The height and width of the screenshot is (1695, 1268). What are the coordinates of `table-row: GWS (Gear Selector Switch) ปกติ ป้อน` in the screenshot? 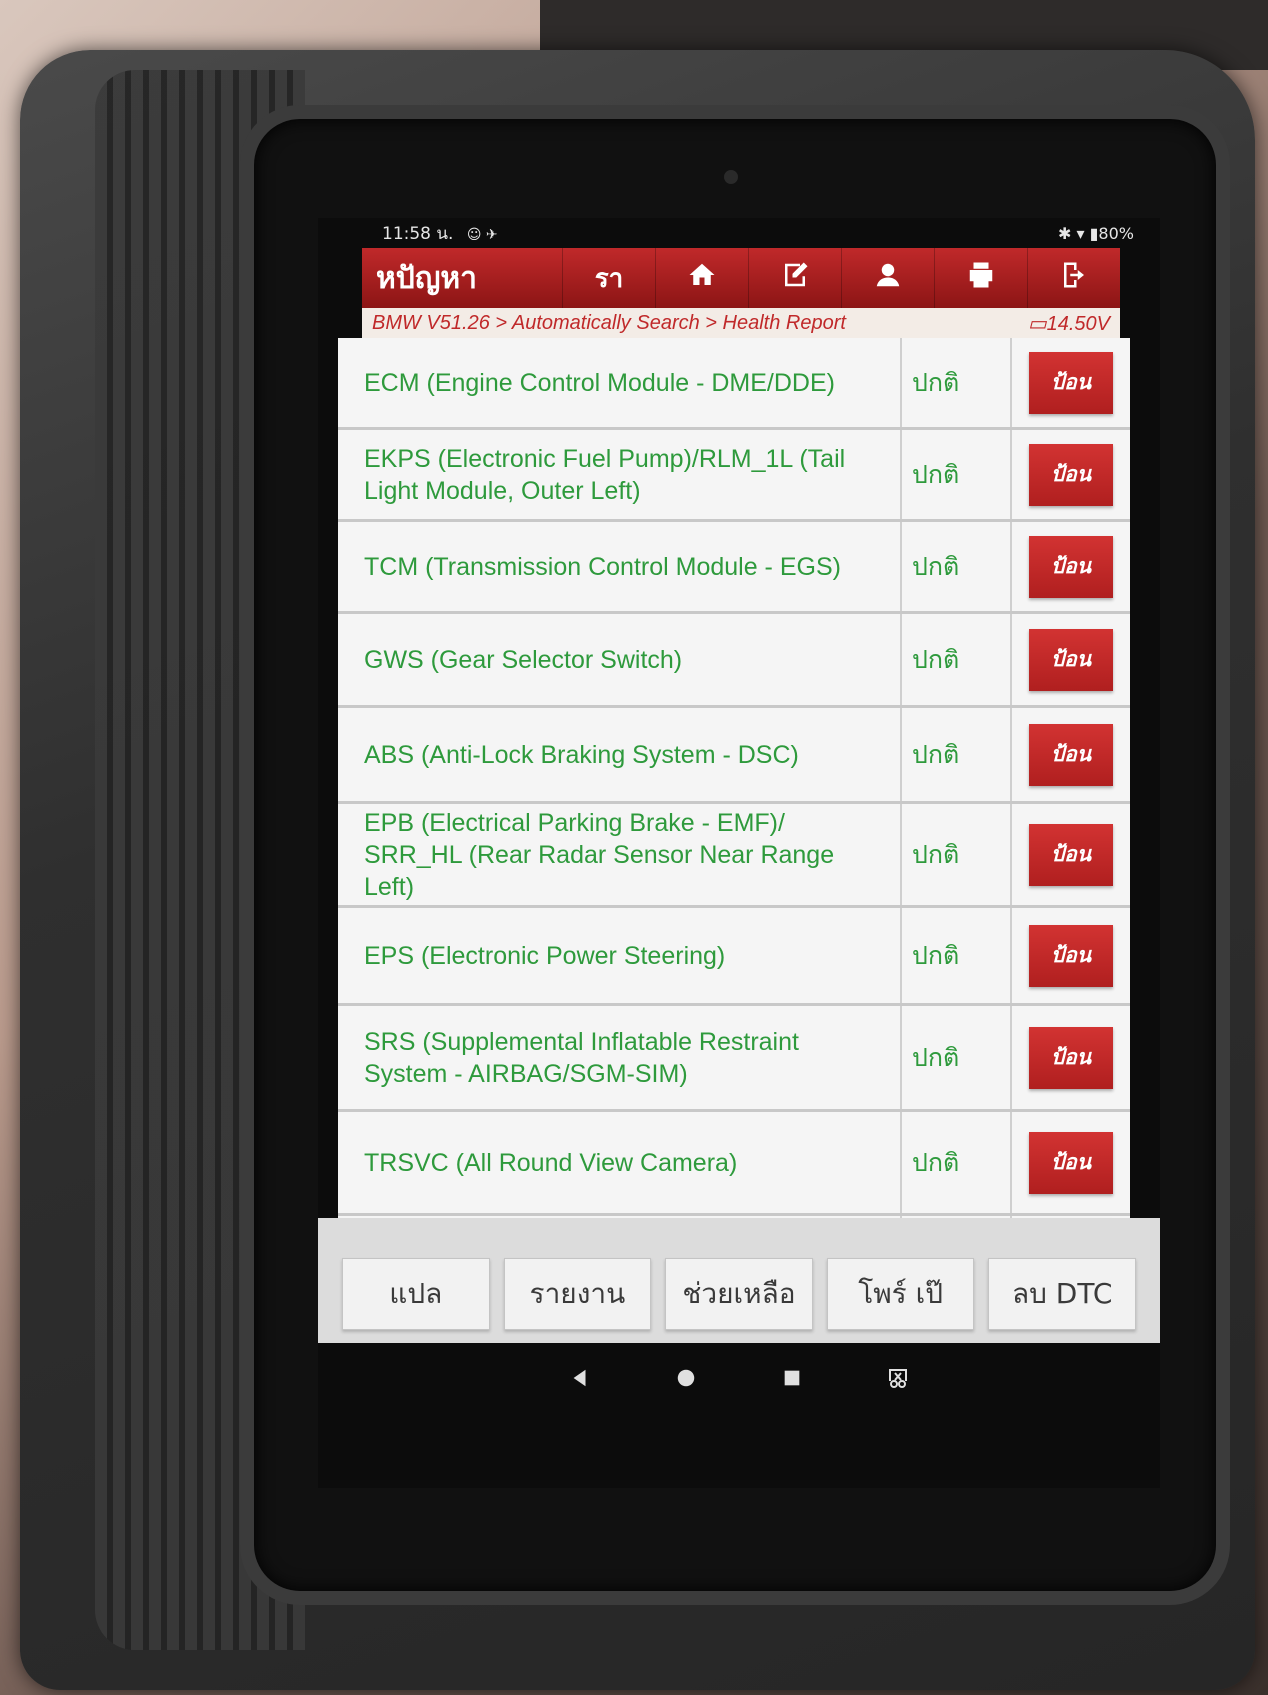 It's located at (734, 661).